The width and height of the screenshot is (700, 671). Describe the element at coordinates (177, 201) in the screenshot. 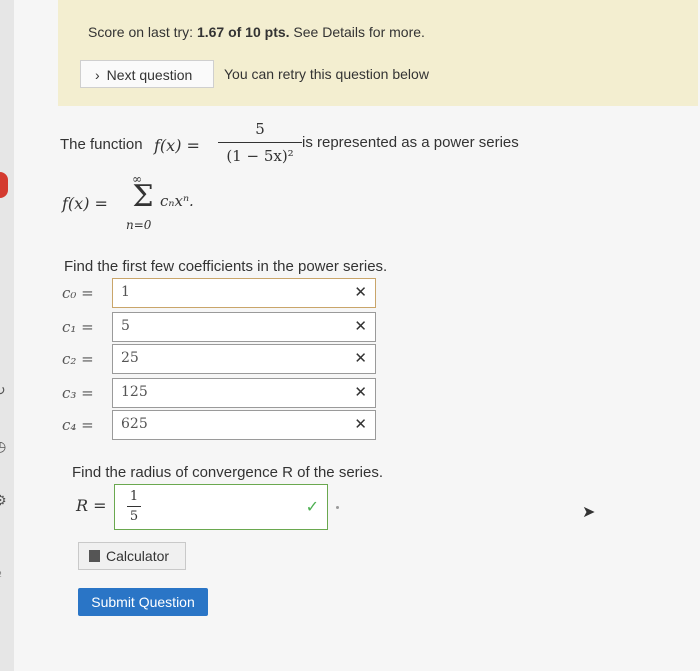

I see `sum-term: cₙxⁿ.` at that location.